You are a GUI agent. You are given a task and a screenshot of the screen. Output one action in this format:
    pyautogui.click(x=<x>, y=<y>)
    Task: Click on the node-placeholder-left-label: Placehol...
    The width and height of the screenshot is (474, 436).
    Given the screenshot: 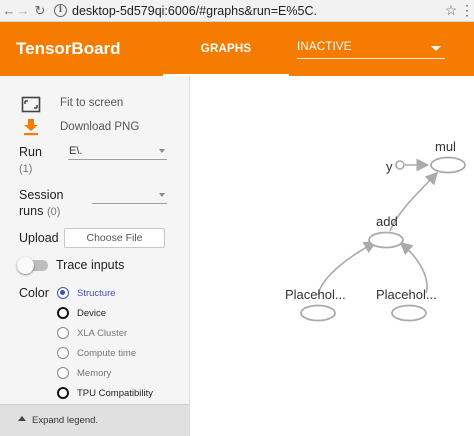 What is the action you would take?
    pyautogui.click(x=315, y=294)
    